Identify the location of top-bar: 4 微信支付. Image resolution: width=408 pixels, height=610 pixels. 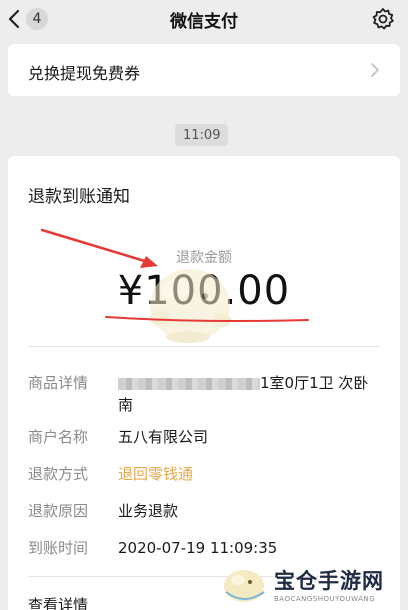
(204, 19).